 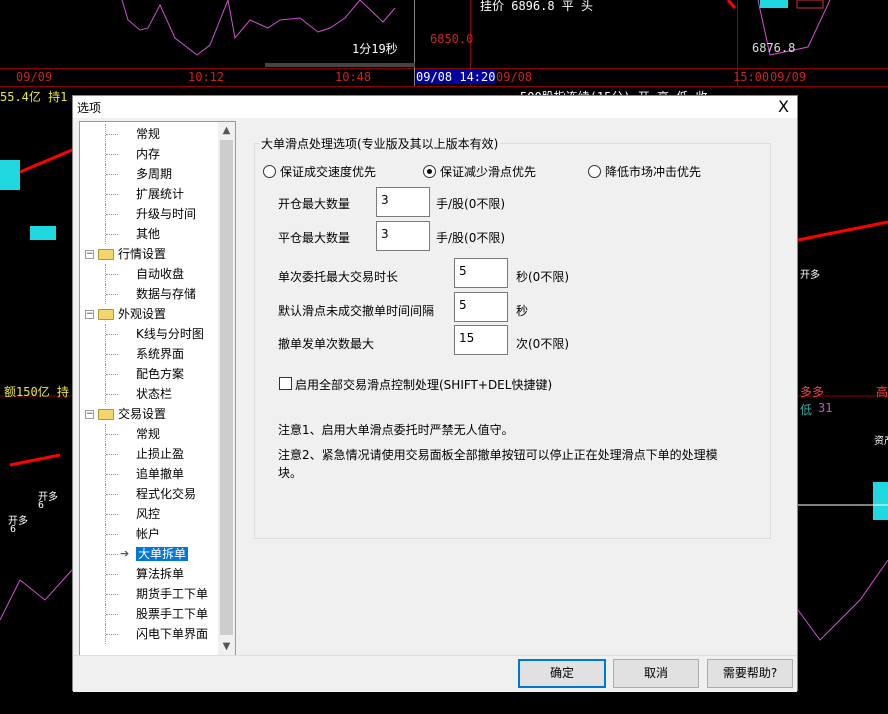 What do you see at coordinates (142, 314) in the screenshot?
I see `tree-group: 外观设置` at bounding box center [142, 314].